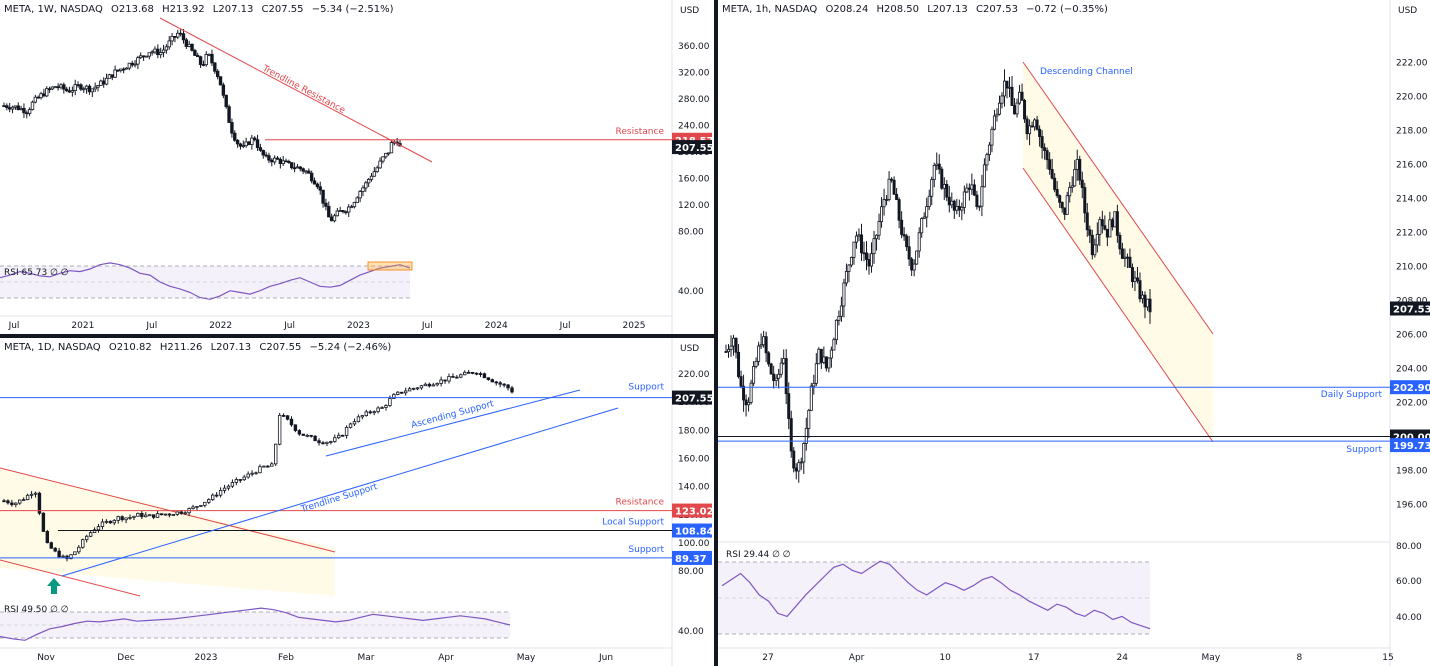 The height and width of the screenshot is (666, 1430). I want to click on pane-divider-horizontal, so click(357, 336).